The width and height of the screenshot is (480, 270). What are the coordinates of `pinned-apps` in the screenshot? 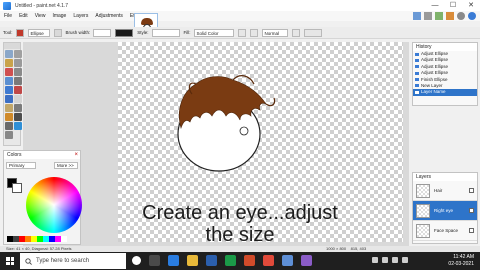 It's located at (222, 260).